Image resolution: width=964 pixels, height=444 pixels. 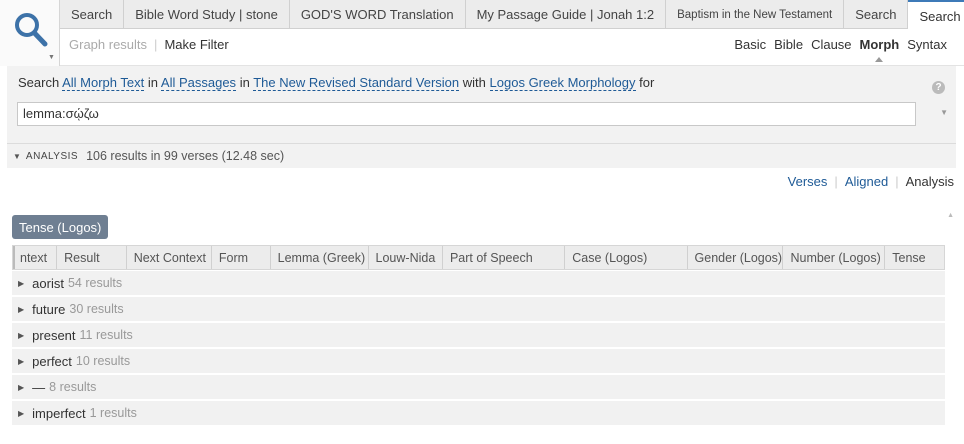 I want to click on column-header-form: Form, so click(x=241, y=257).